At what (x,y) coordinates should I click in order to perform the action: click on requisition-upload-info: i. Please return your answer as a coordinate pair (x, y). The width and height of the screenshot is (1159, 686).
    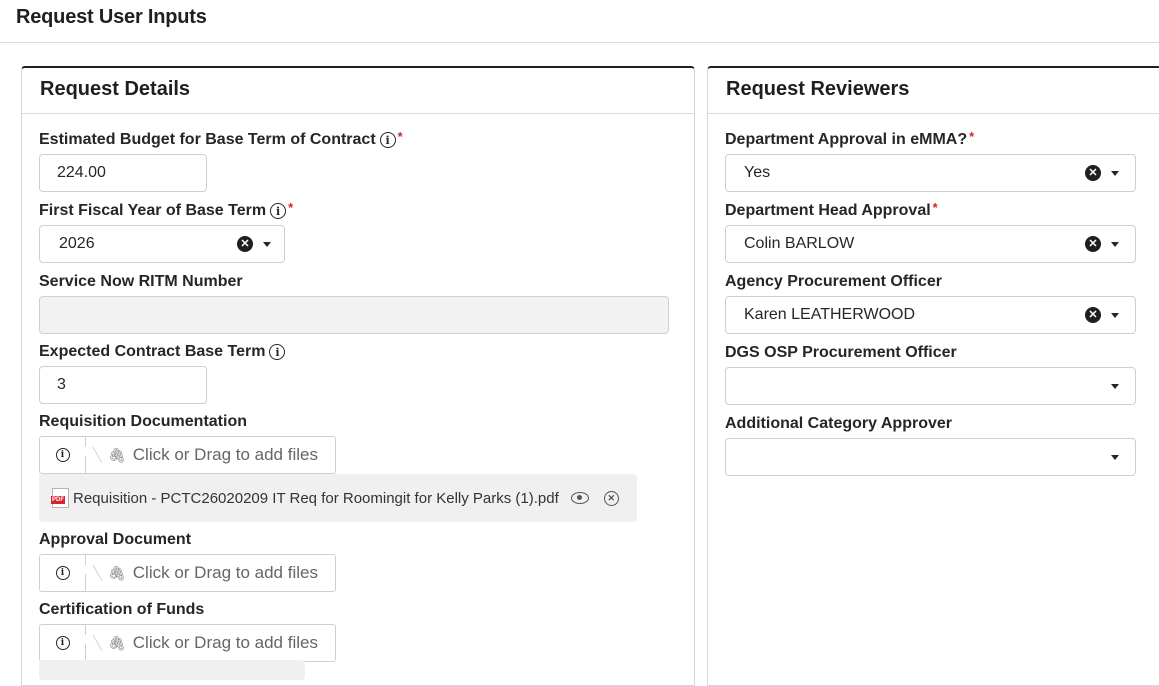
    Looking at the image, I should click on (62, 455).